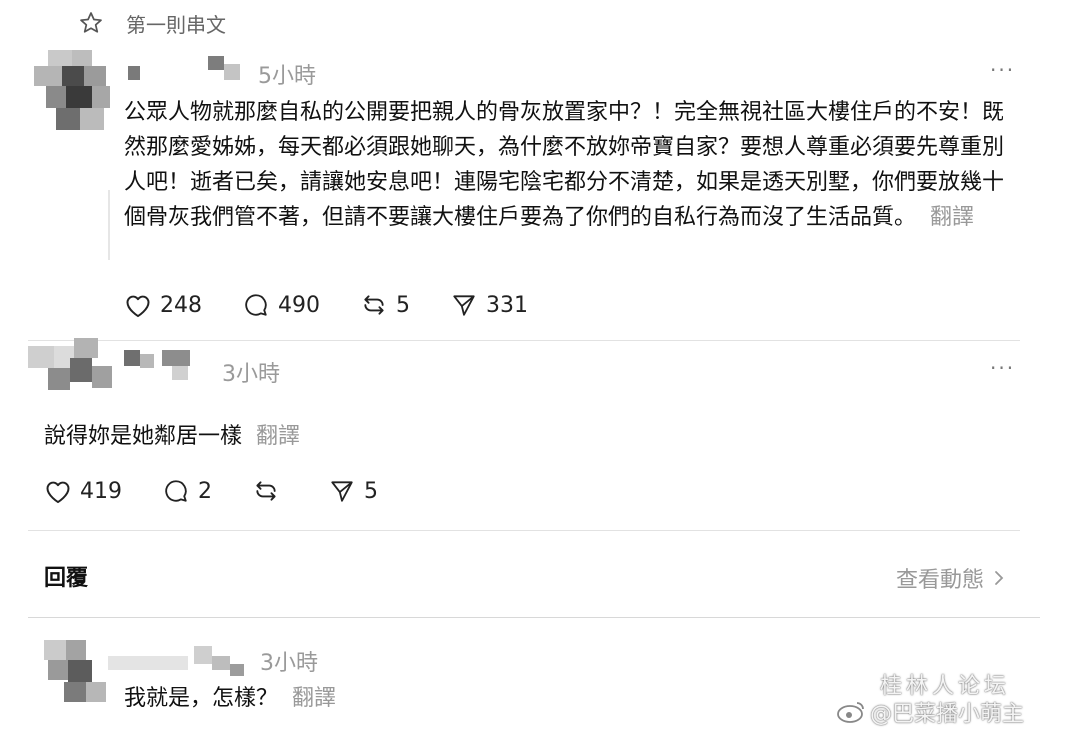  What do you see at coordinates (201, 698) in the screenshot?
I see `reply-text: 我就是，怎樣？` at bounding box center [201, 698].